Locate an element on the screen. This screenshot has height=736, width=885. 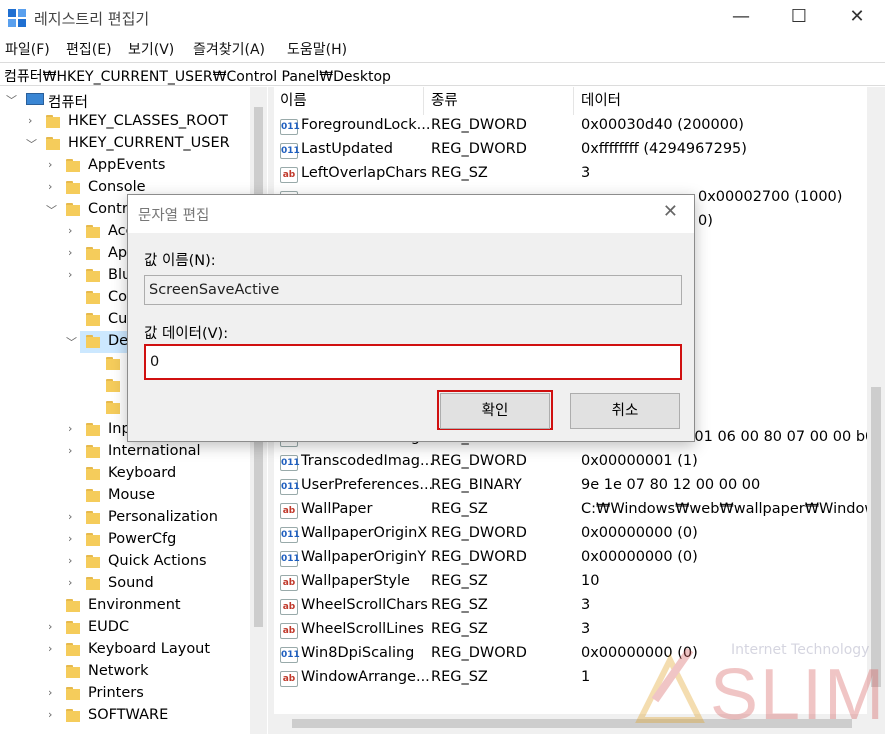
tree-item-personalization: › Personalization is located at coordinates (134, 518).